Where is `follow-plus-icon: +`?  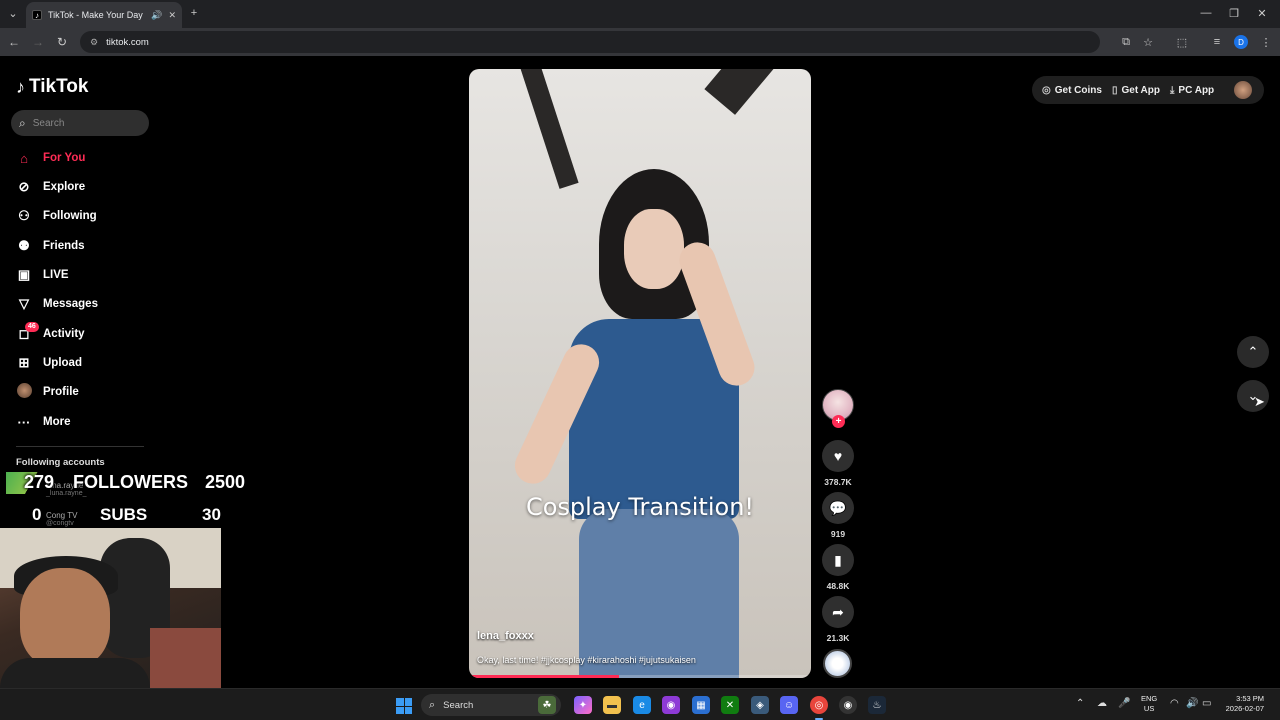 follow-plus-icon: + is located at coordinates (838, 421).